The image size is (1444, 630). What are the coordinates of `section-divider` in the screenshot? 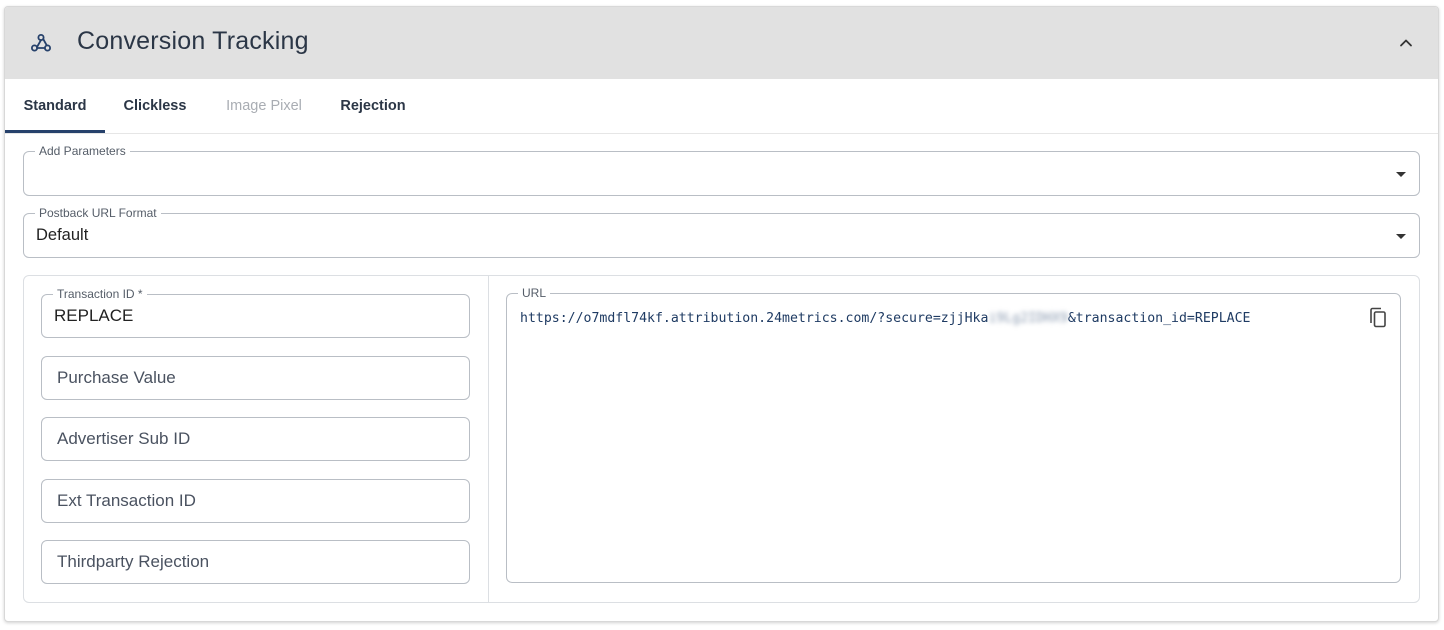 It's located at (488, 439).